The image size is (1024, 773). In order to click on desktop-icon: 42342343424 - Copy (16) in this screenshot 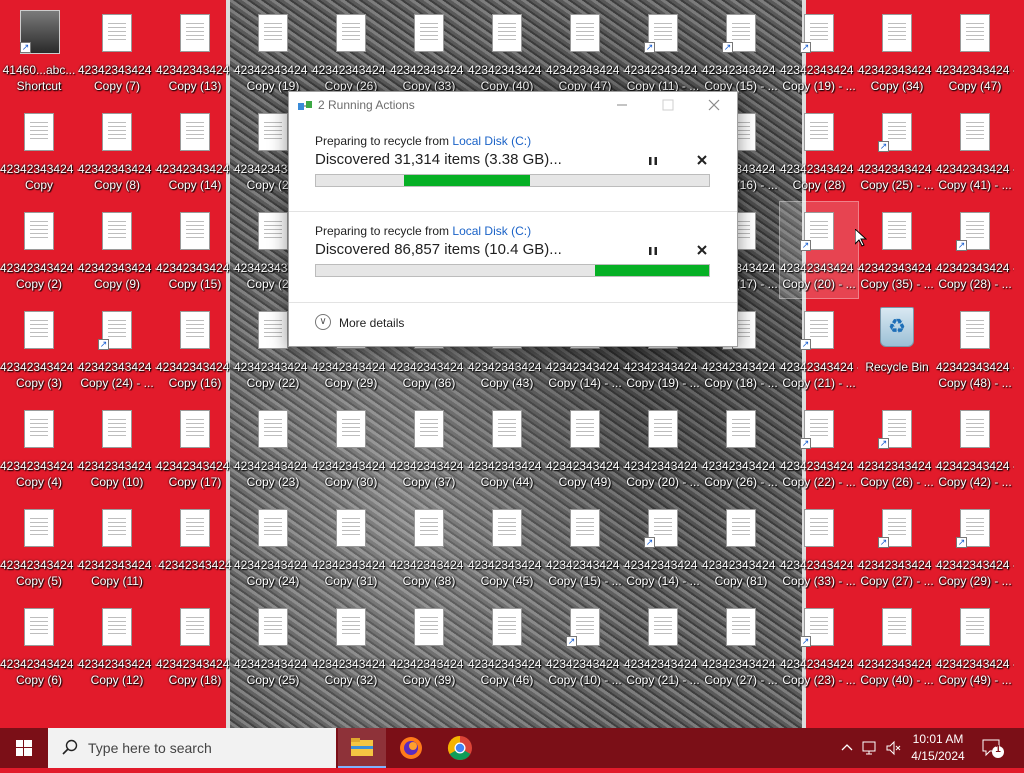, I will do `click(195, 349)`.